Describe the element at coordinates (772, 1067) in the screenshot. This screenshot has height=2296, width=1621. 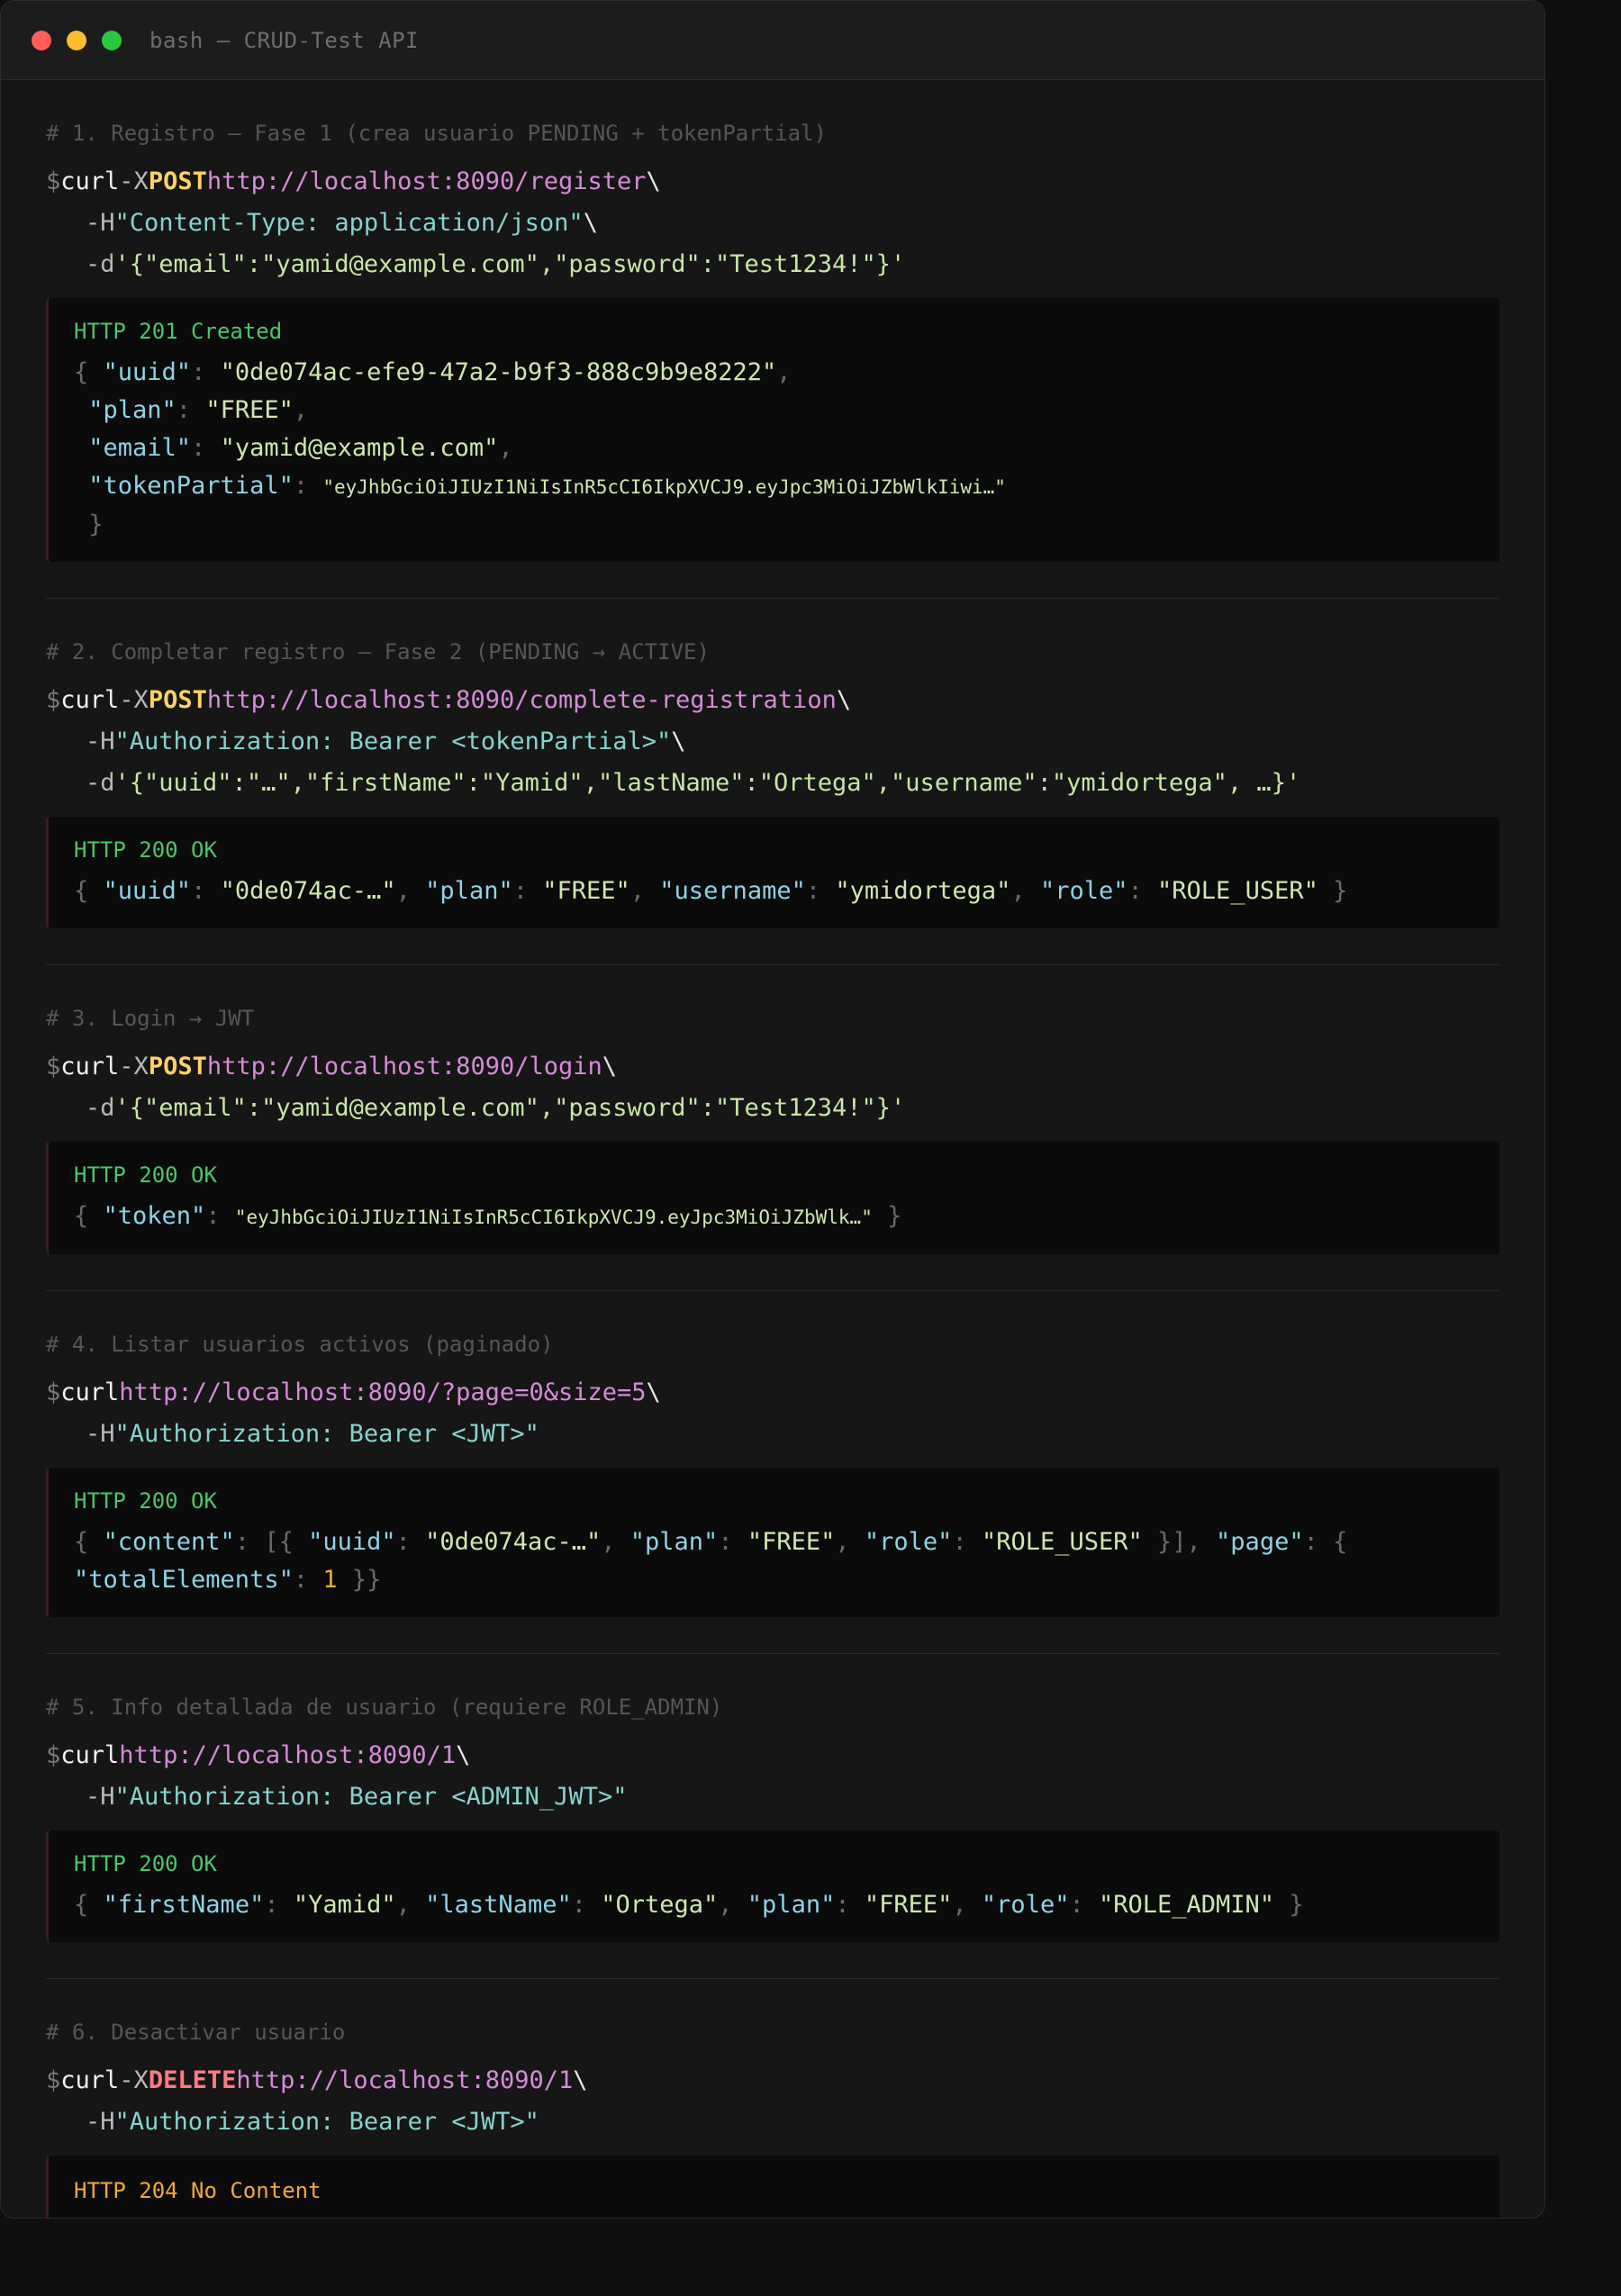
I see `command-line: $curl-XPOSThttp://localhost:8090/login\` at that location.